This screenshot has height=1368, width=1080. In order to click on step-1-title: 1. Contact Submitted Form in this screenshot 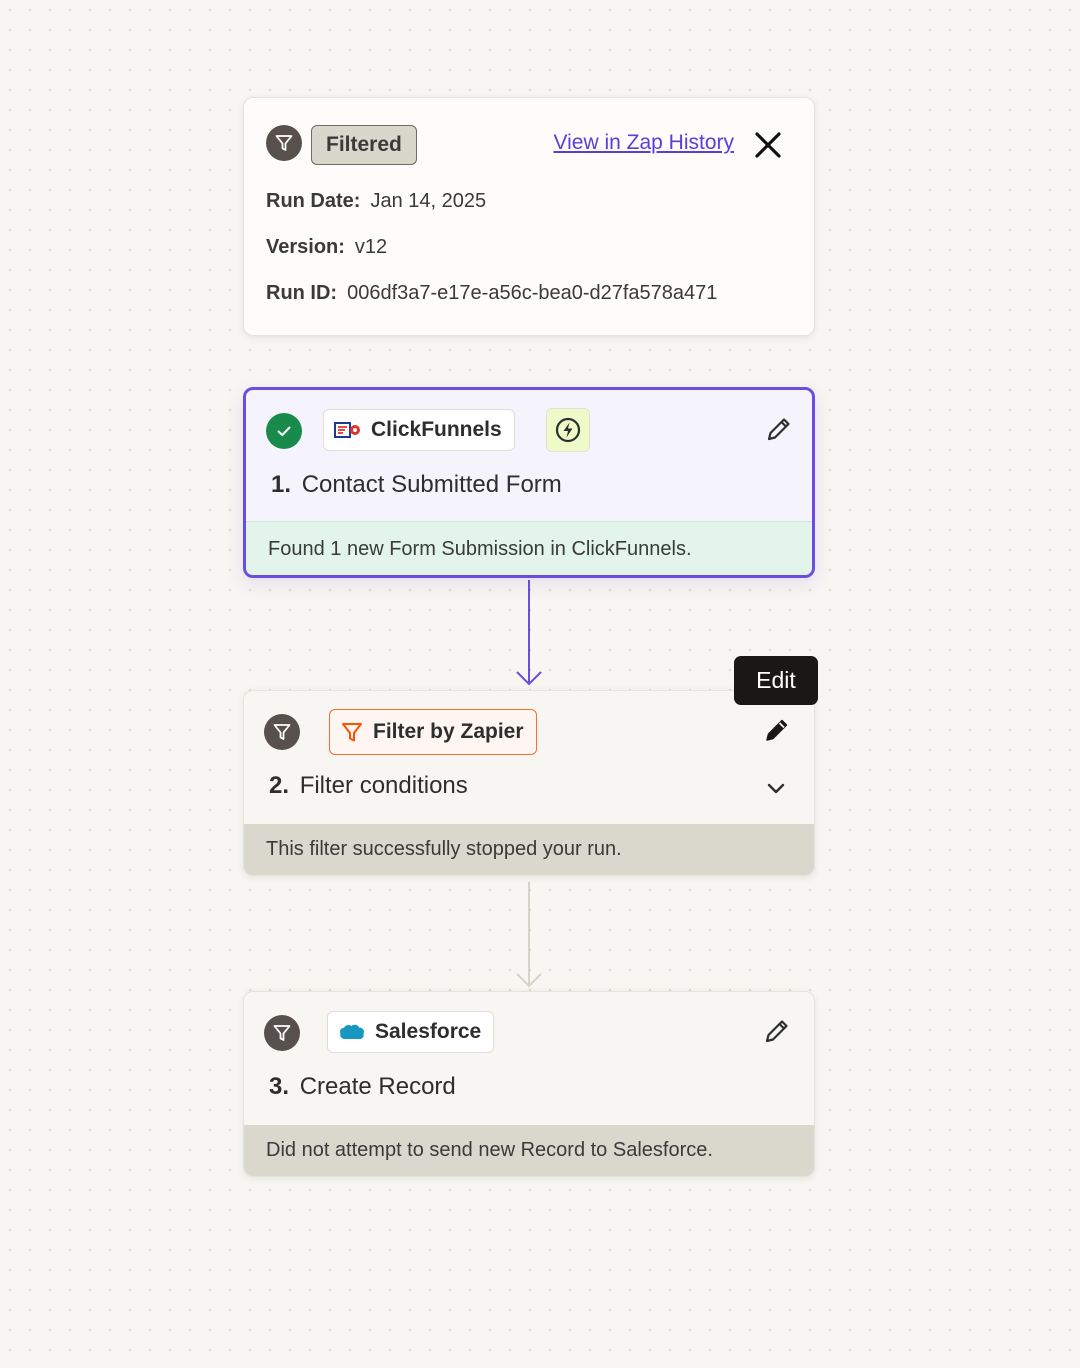, I will do `click(416, 485)`.